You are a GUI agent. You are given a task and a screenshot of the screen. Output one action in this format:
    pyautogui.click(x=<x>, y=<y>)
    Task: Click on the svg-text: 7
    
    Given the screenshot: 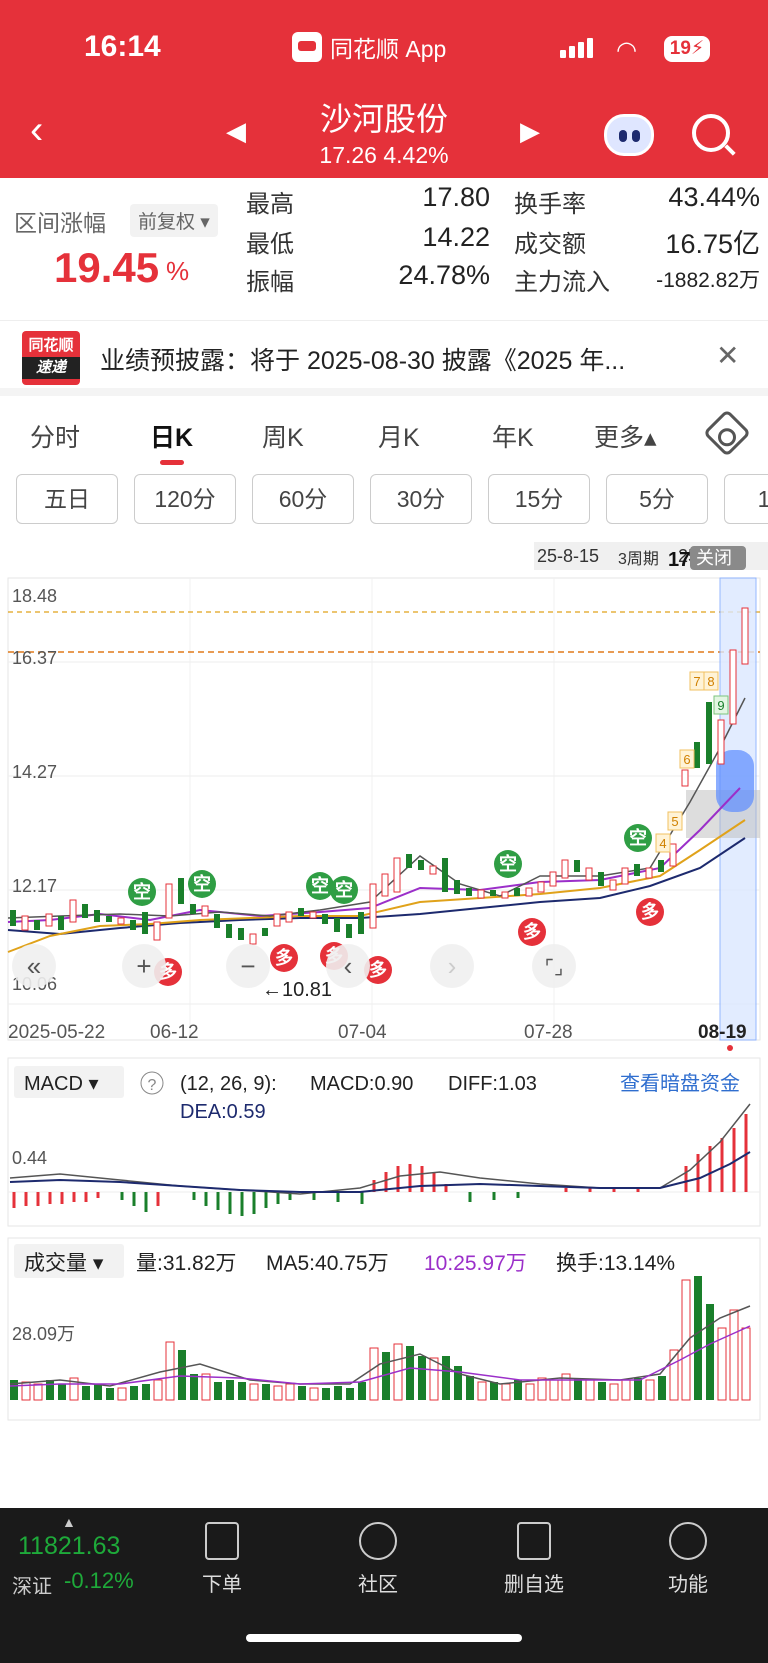 What is the action you would take?
    pyautogui.click(x=696, y=681)
    